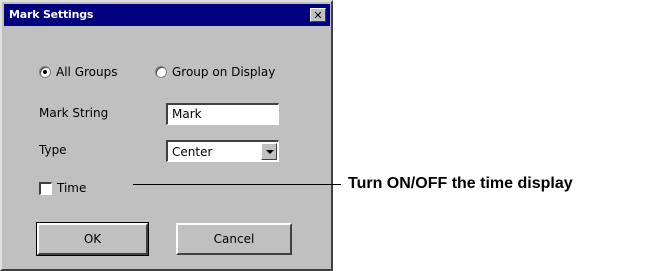 Image resolution: width=647 pixels, height=271 pixels. Describe the element at coordinates (86, 72) in the screenshot. I see `all-groups-label: All Groups` at that location.